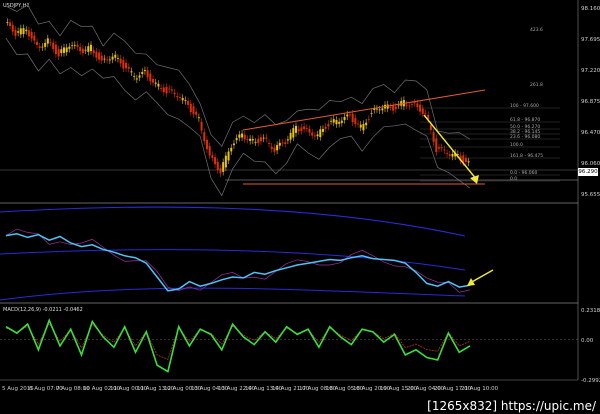 This screenshot has height=414, width=600. Describe the element at coordinates (471, 282) in the screenshot. I see `osc-arrow-icon` at that location.